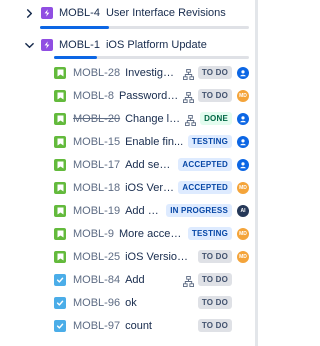  Describe the element at coordinates (96, 142) in the screenshot. I see `issue-key: MOBL-15` at that location.